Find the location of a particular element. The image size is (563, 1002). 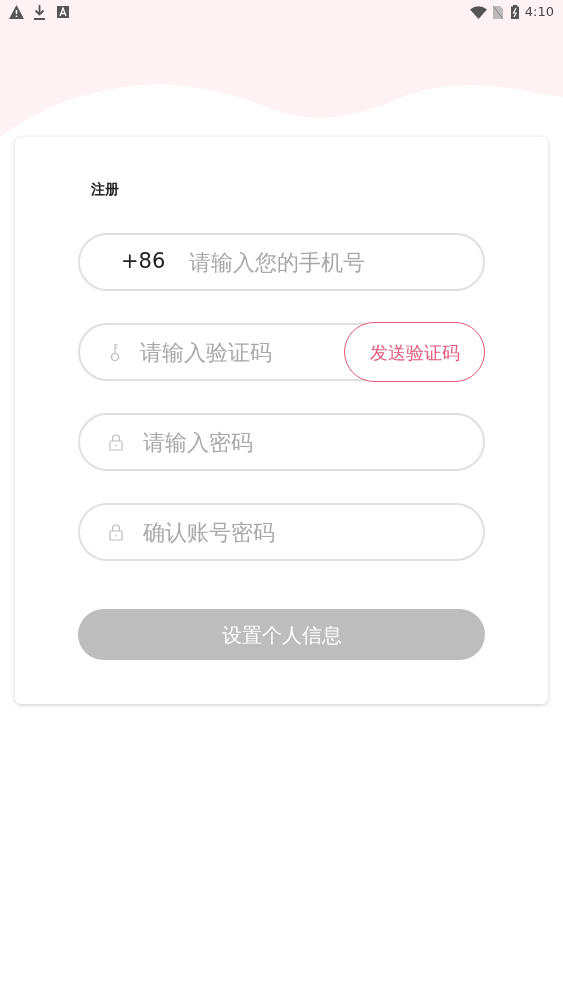

no-sim-icon is located at coordinates (497, 12).